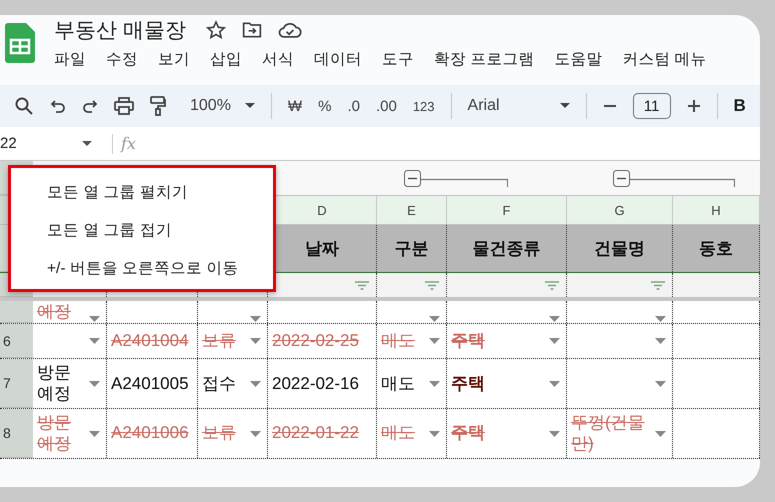 This screenshot has width=775, height=502. What do you see at coordinates (174, 59) in the screenshot?
I see `menu-item: 보기` at bounding box center [174, 59].